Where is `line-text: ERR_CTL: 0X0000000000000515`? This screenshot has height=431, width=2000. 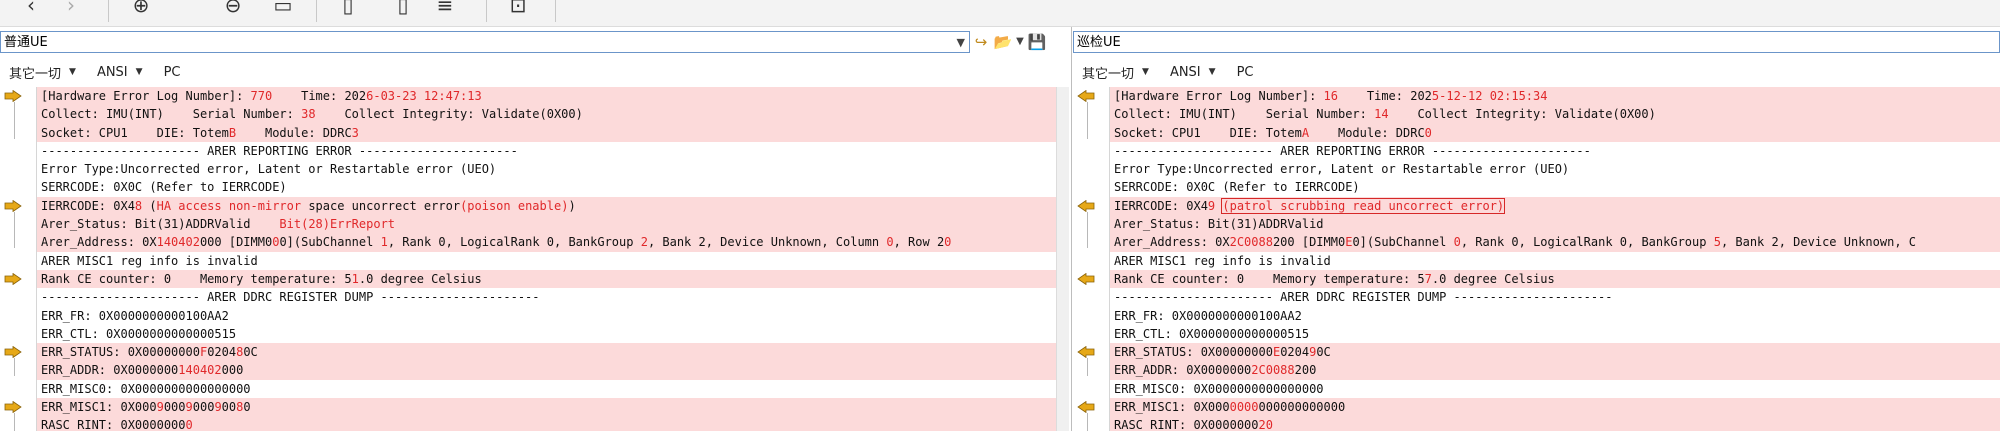
line-text: ERR_CTL: 0X0000000000000515 is located at coordinates (1212, 333).